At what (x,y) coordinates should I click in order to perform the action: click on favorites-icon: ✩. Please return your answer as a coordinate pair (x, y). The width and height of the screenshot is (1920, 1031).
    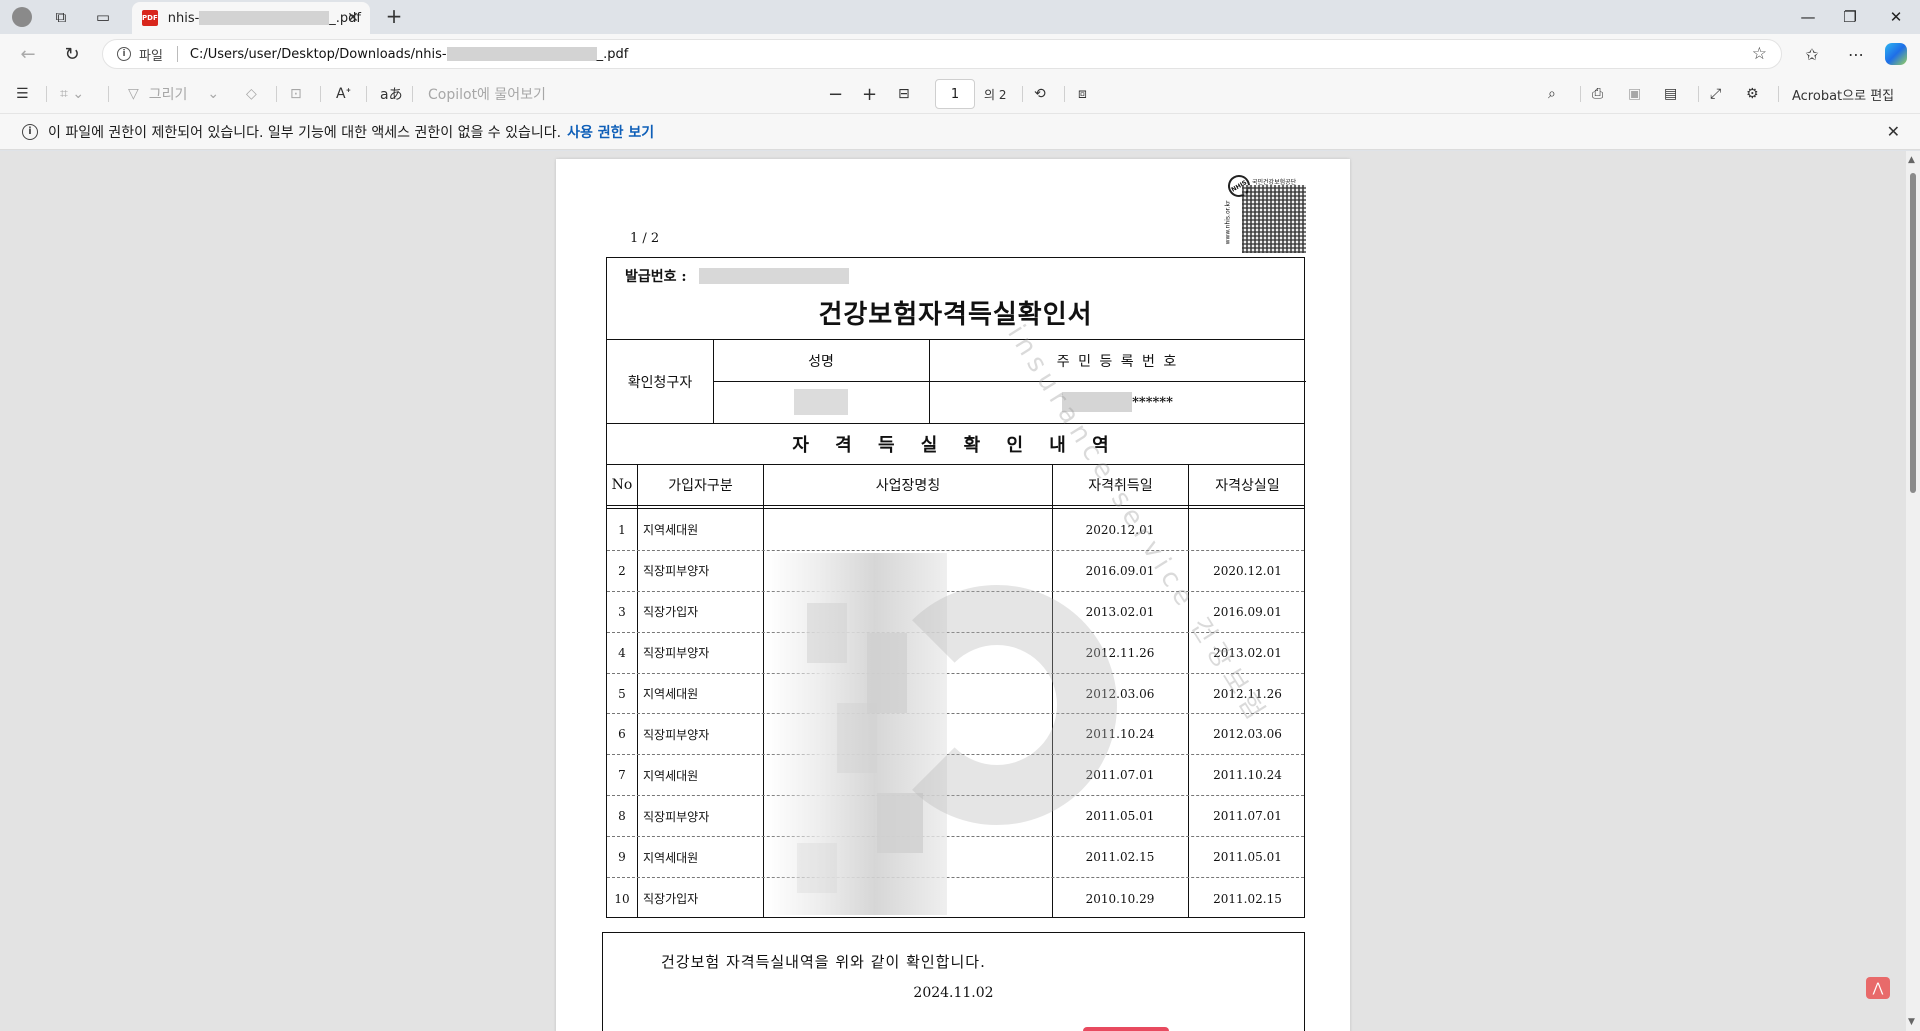
    Looking at the image, I should click on (1812, 54).